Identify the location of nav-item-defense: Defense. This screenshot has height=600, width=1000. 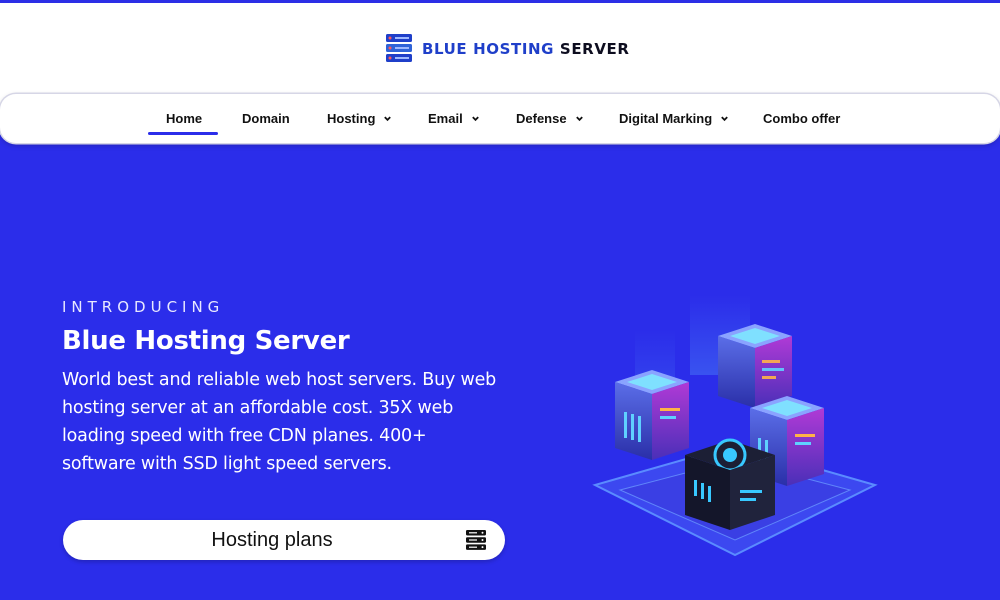
(550, 118).